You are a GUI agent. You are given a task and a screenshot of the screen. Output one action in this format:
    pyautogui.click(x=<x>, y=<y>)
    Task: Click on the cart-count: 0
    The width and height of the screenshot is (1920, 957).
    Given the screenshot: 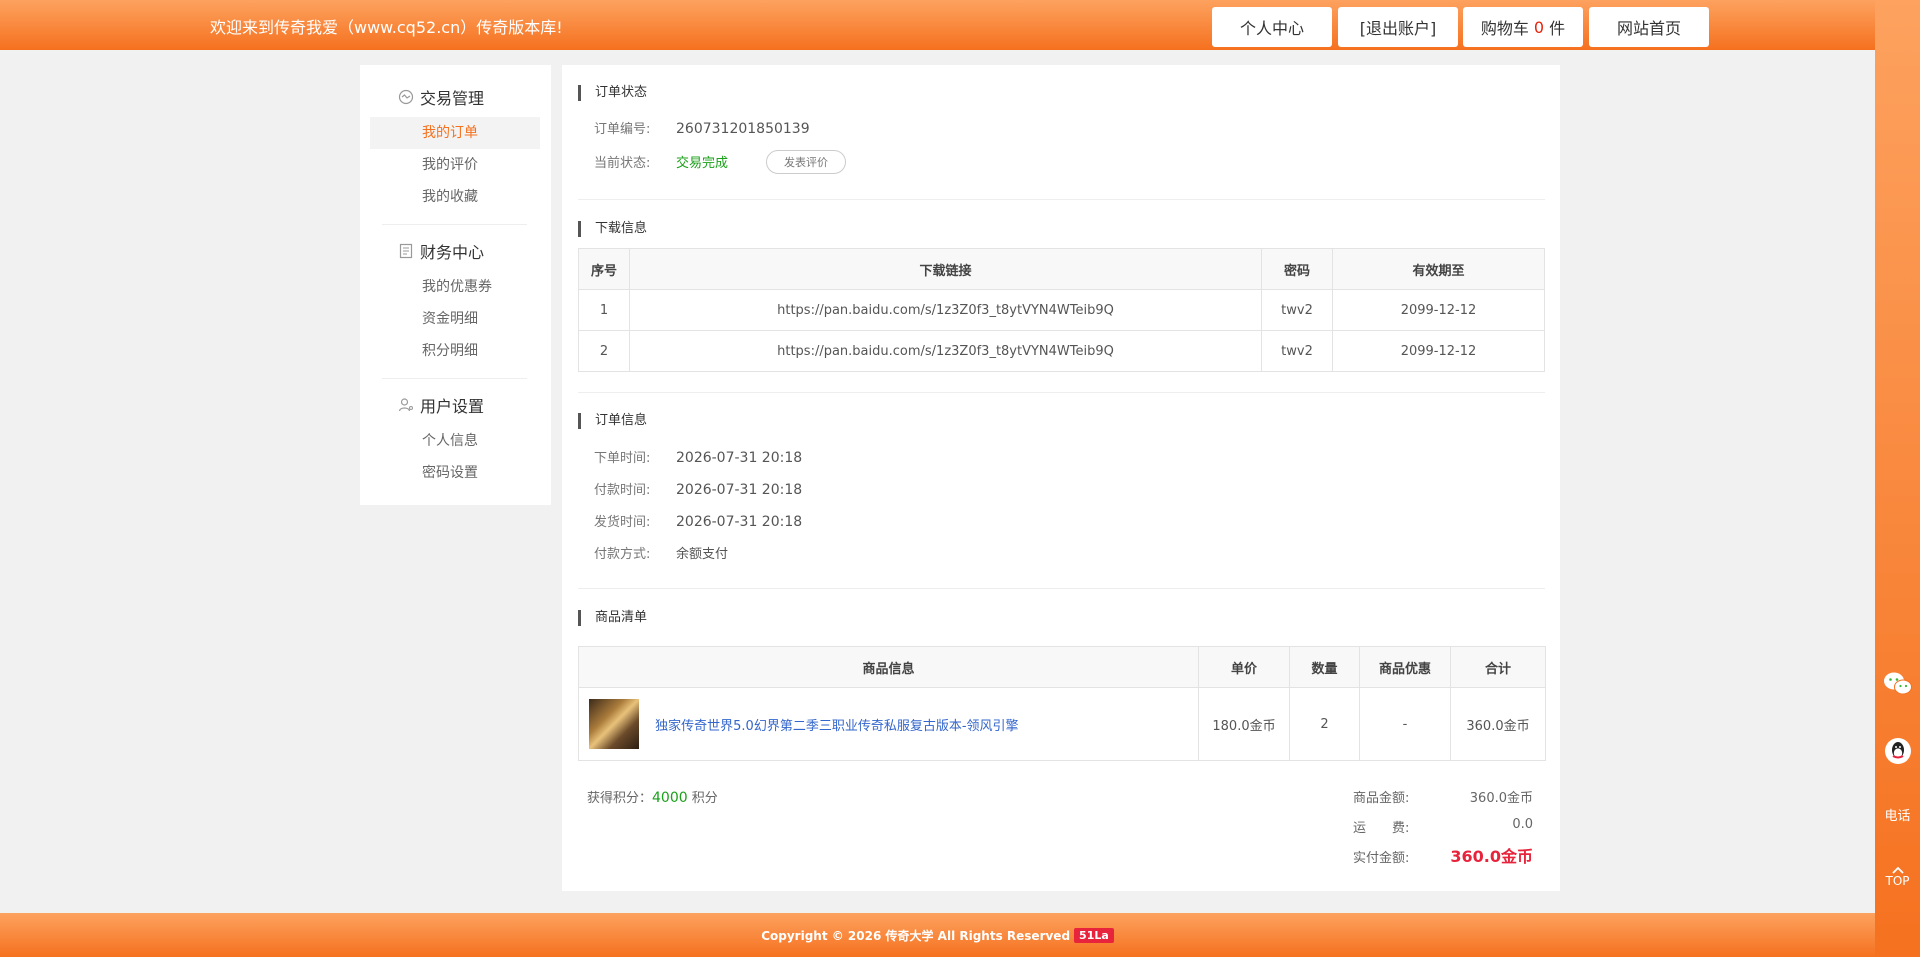 What is the action you would take?
    pyautogui.click(x=1539, y=27)
    